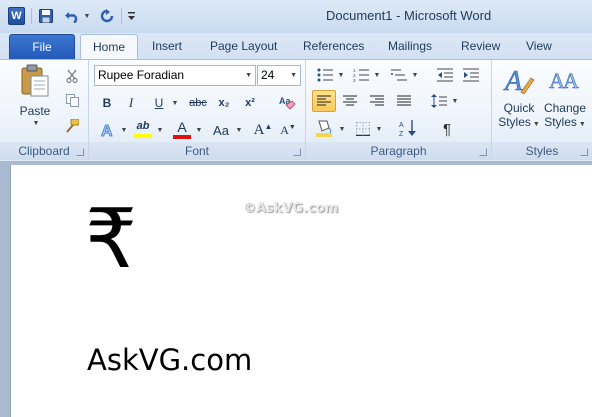  What do you see at coordinates (519, 102) in the screenshot?
I see `quick-styles-button: A Quick Styles ▼` at bounding box center [519, 102].